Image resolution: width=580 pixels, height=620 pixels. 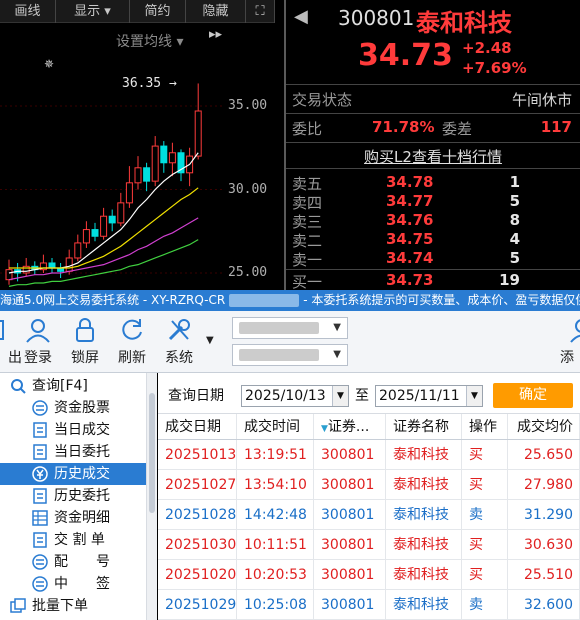 I want to click on sidebar-item-query: 查询[F4], so click(x=78, y=386).